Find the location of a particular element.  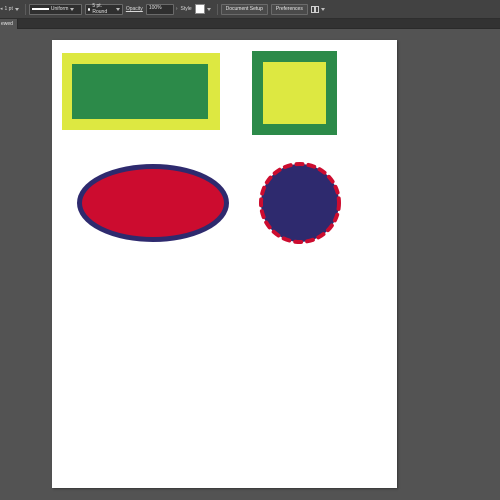

style-control: Style is located at coordinates (195, 9).